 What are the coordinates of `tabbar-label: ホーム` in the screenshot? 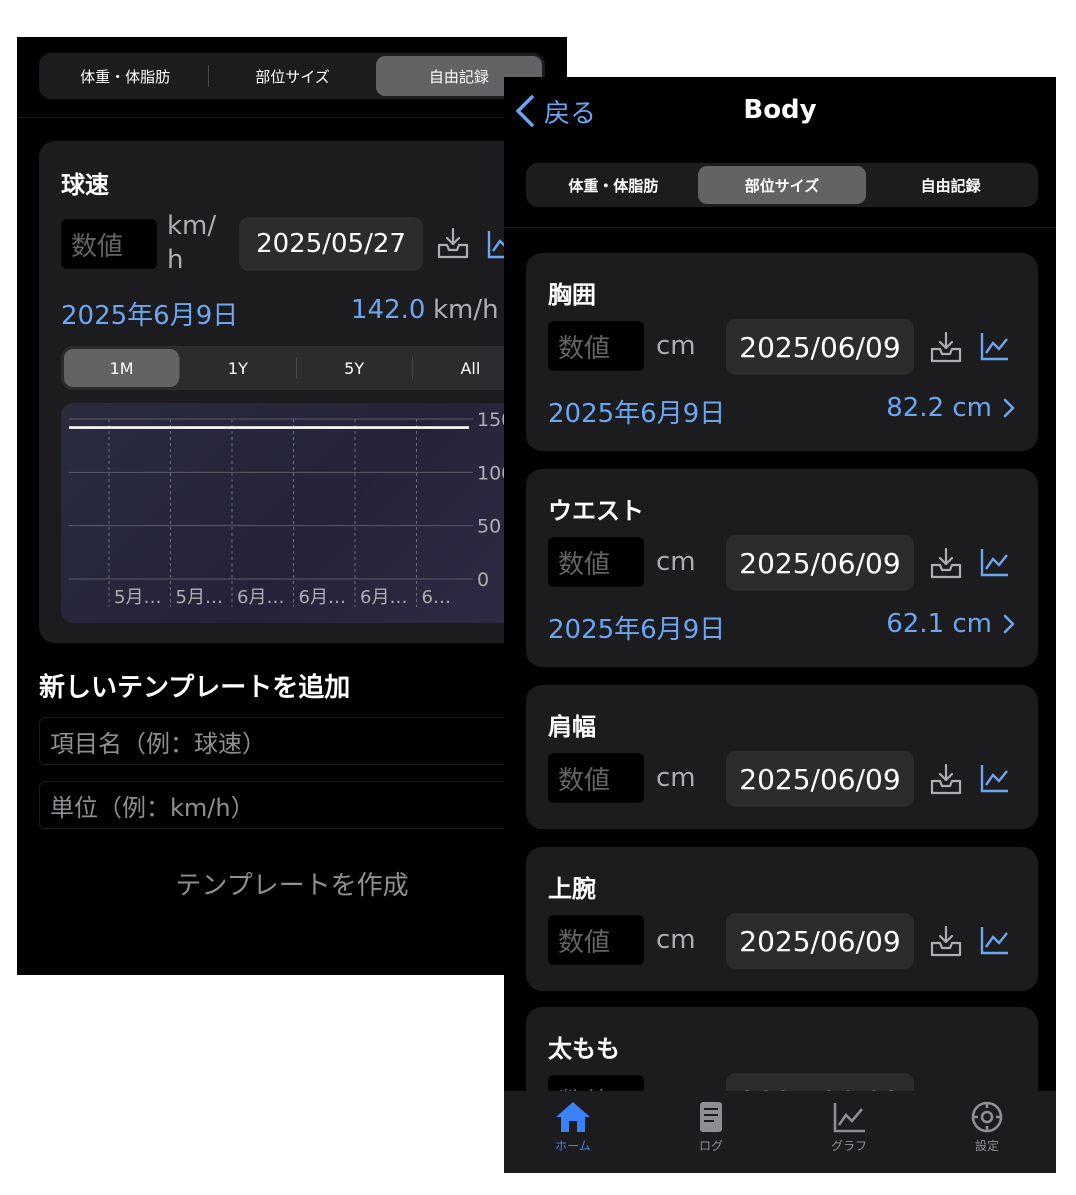 It's located at (573, 1146).